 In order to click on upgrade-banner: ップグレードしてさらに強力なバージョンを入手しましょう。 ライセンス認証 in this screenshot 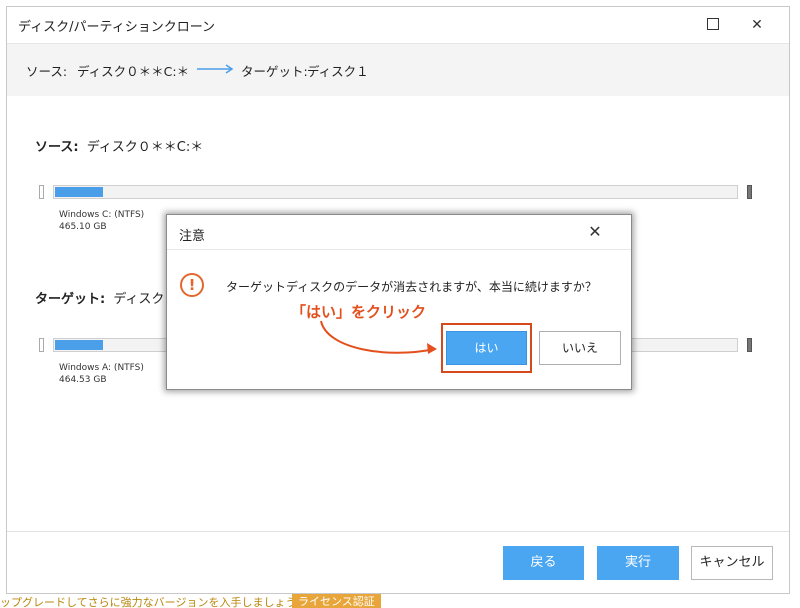, I will do `click(400, 601)`.